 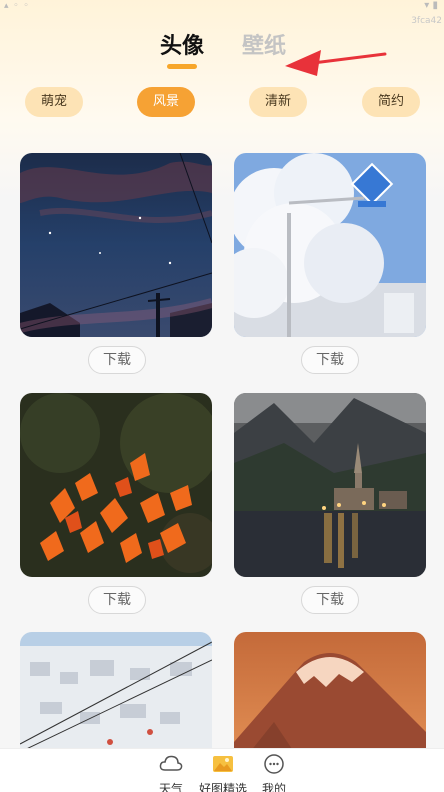 What do you see at coordinates (264, 44) in the screenshot?
I see `tab-wallpaper: 壁纸` at bounding box center [264, 44].